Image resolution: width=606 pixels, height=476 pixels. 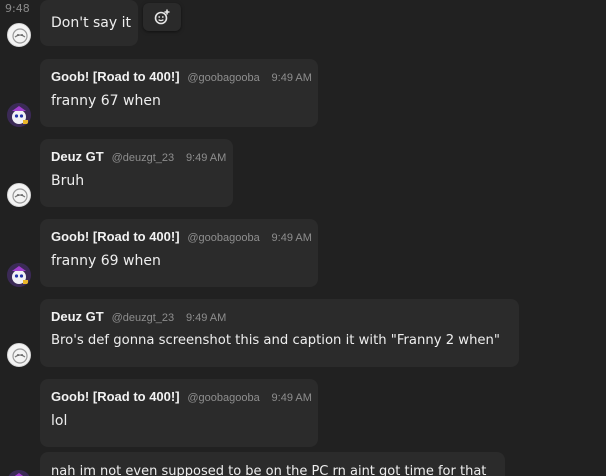 I want to click on message-bubble: Don't say it, so click(x=89, y=23).